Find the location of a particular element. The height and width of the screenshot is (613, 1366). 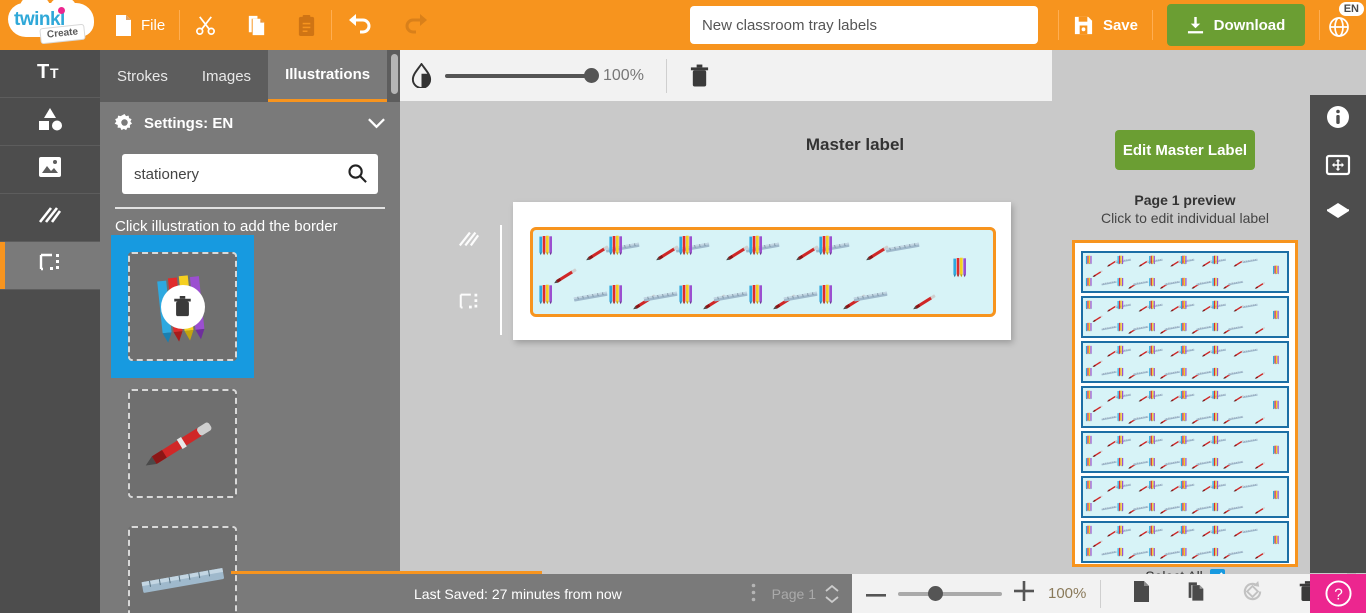

edit-master-label-button: Edit Master Label is located at coordinates (1185, 150).